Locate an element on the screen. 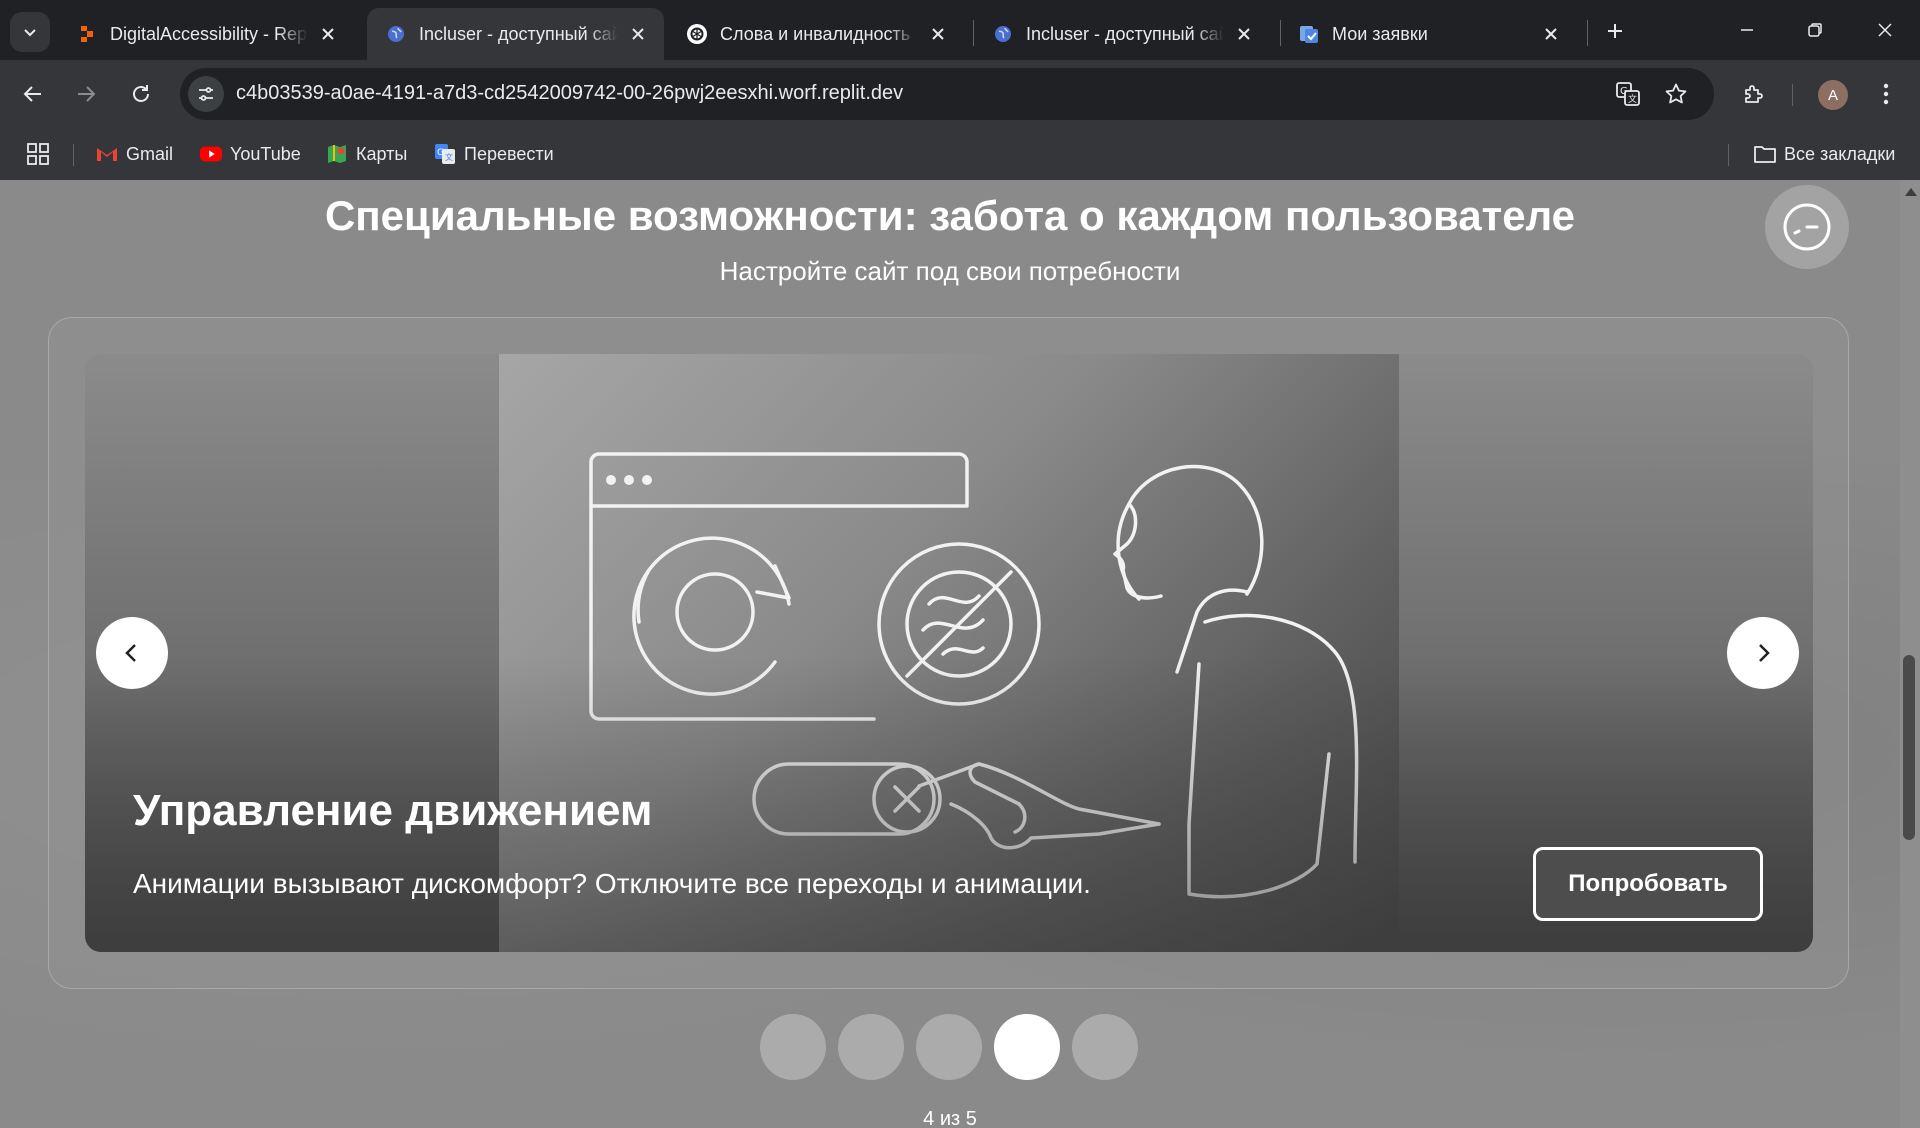  bookmark-youtube: YouTube is located at coordinates (250, 154).